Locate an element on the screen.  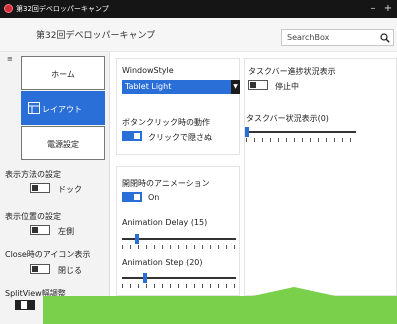
position-value: 左側 is located at coordinates (66, 231).